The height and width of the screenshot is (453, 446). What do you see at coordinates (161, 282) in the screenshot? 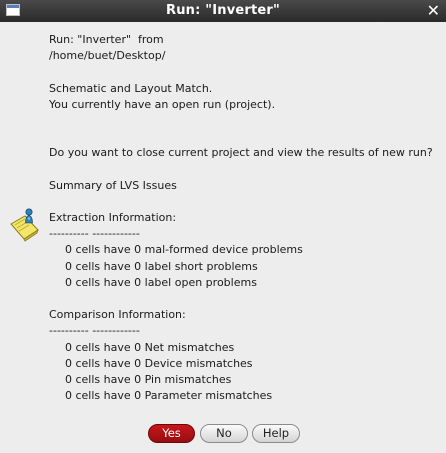
I see `extraction-item: 0 cells have 0 label open problems` at bounding box center [161, 282].